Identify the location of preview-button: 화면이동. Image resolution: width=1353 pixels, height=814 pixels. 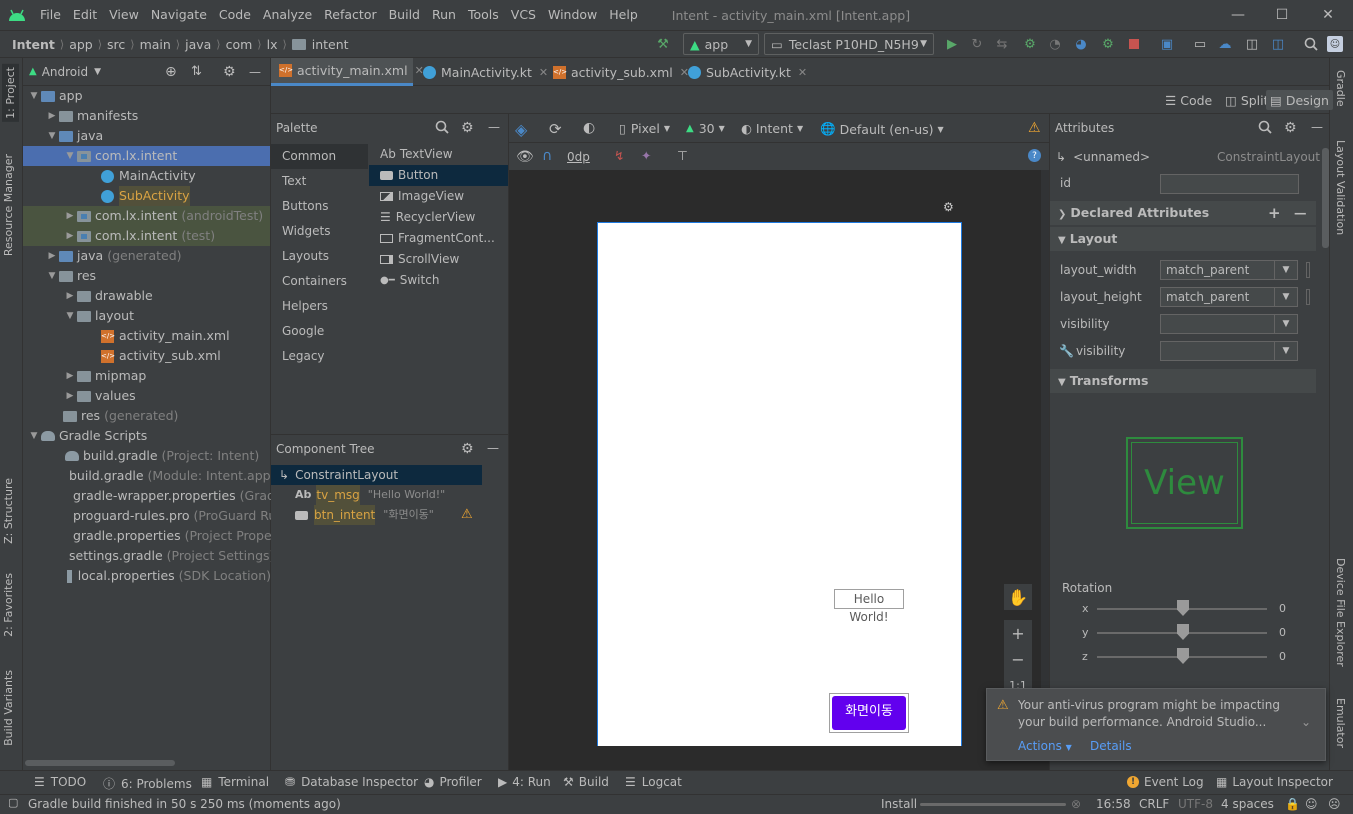
(869, 713).